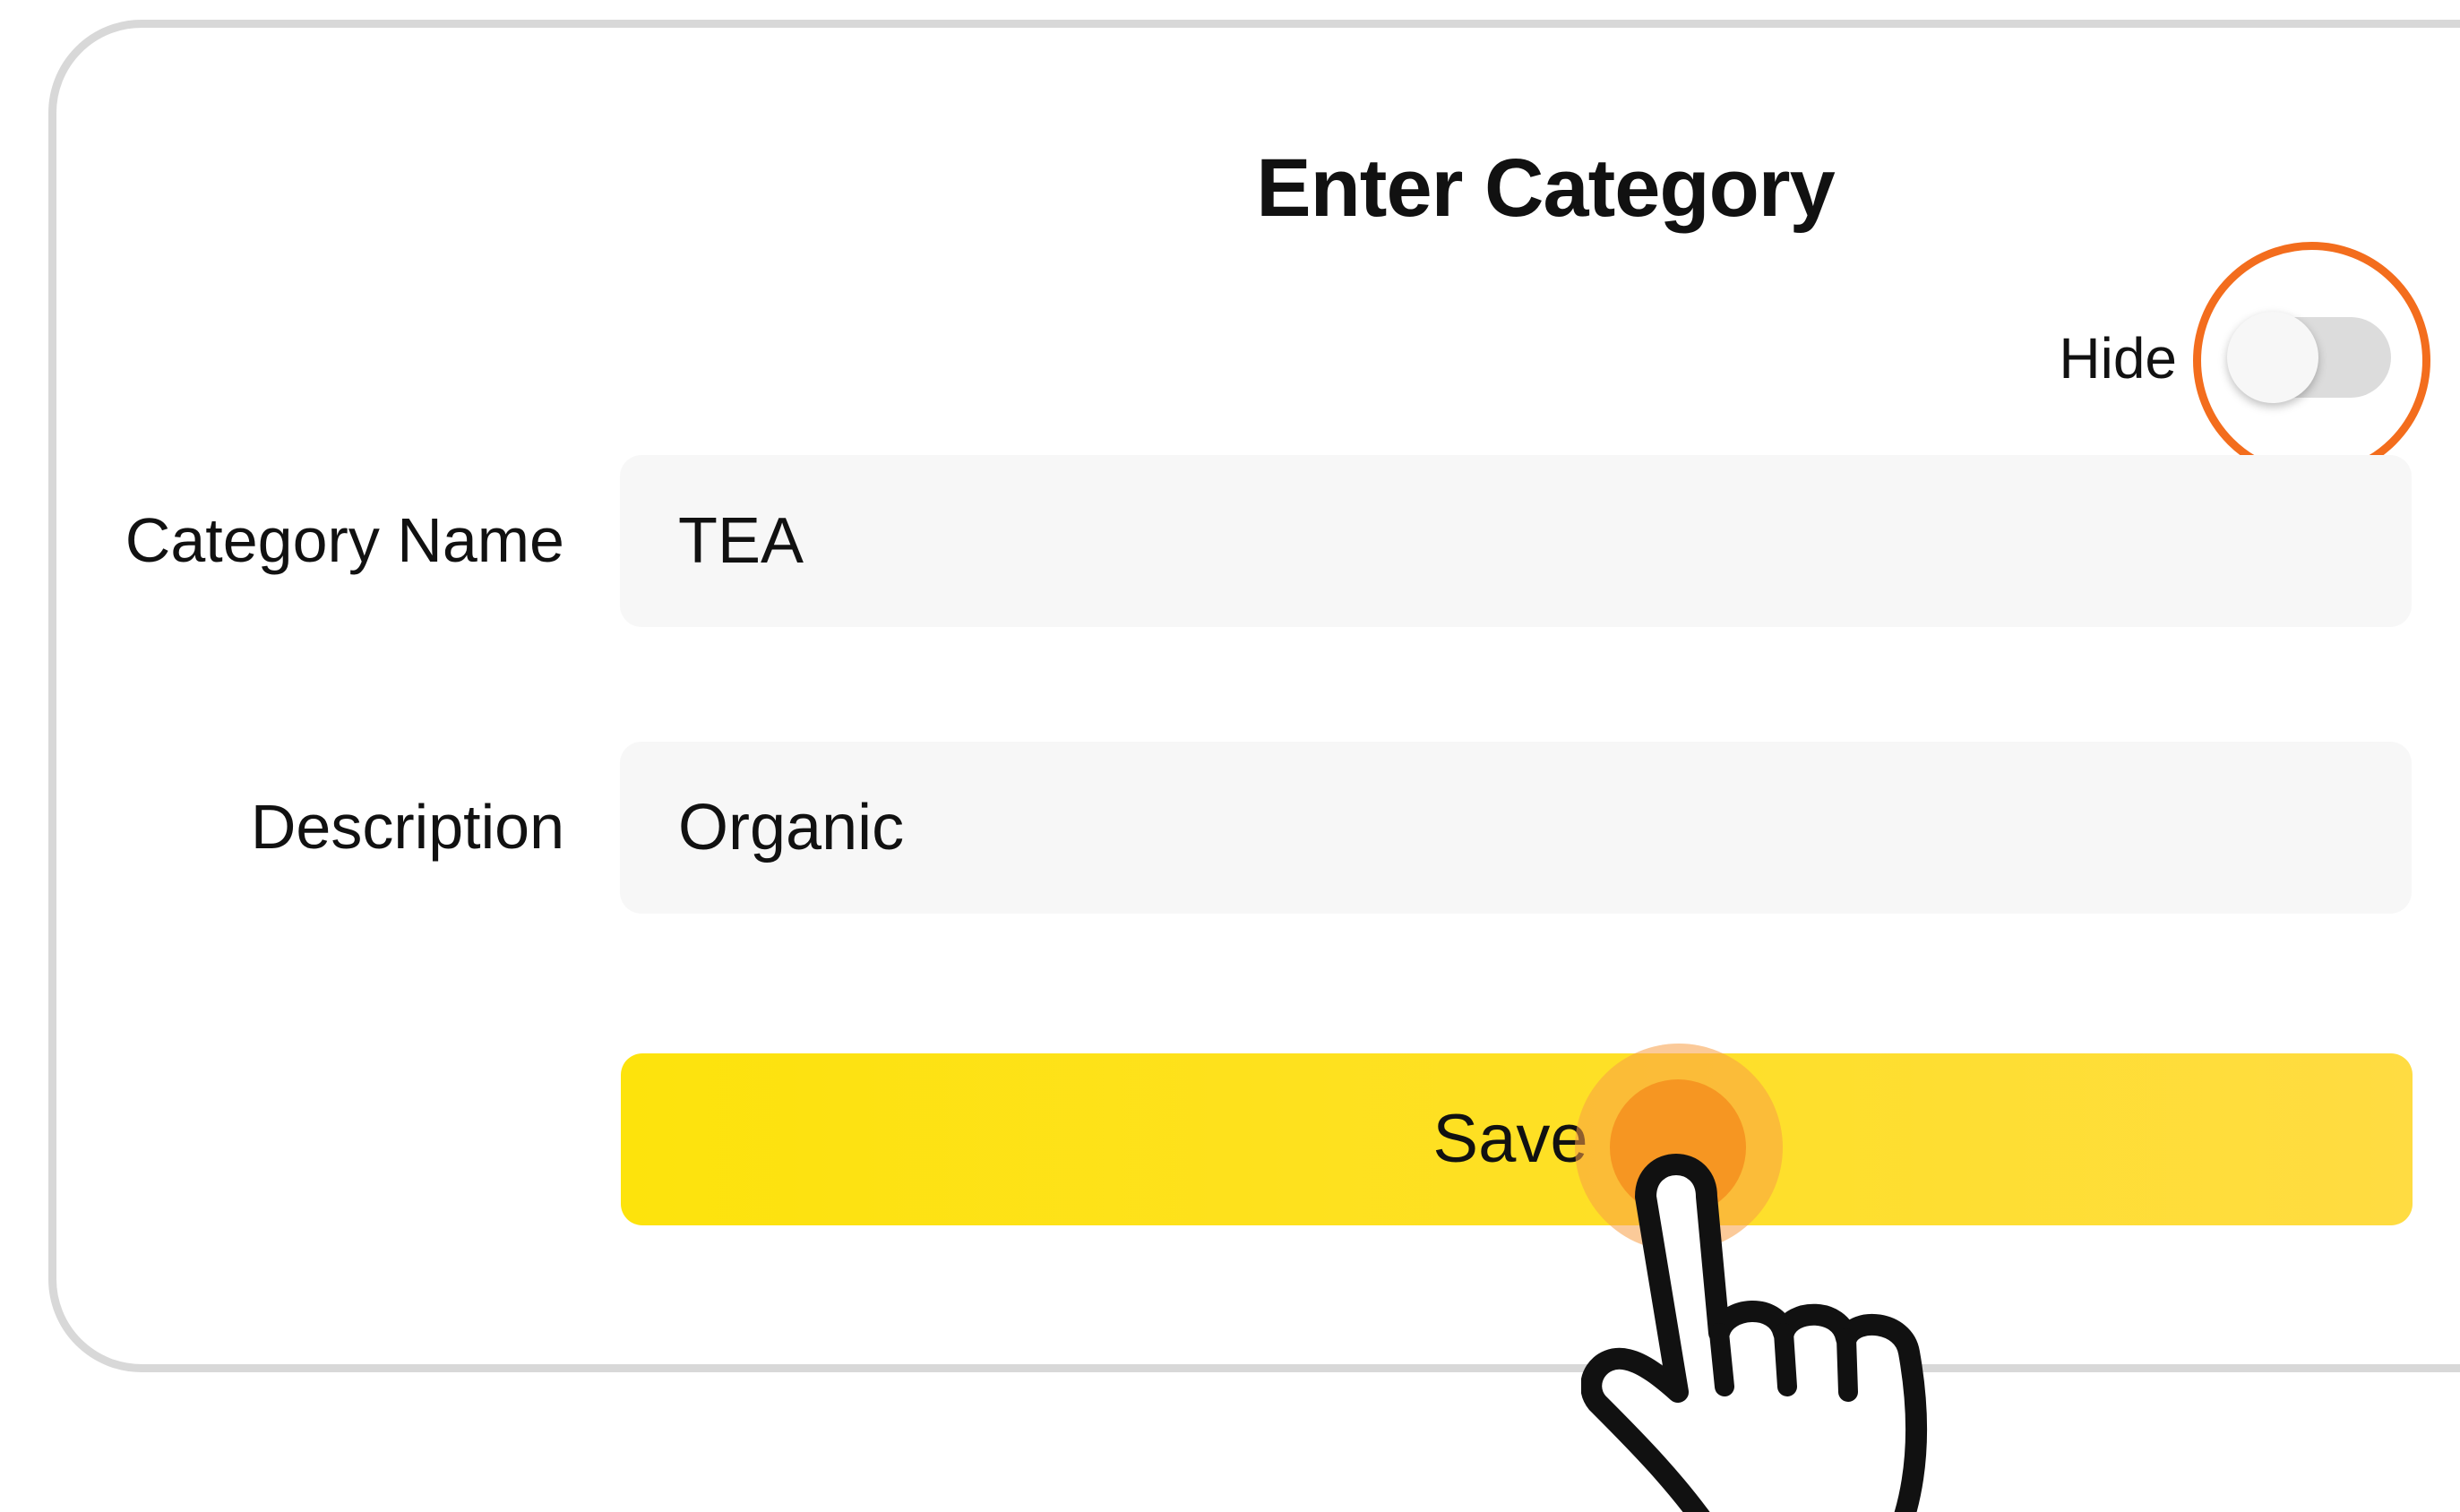 This screenshot has height=1512, width=2460. What do you see at coordinates (1510, 1139) in the screenshot?
I see `save-button-label: Save` at bounding box center [1510, 1139].